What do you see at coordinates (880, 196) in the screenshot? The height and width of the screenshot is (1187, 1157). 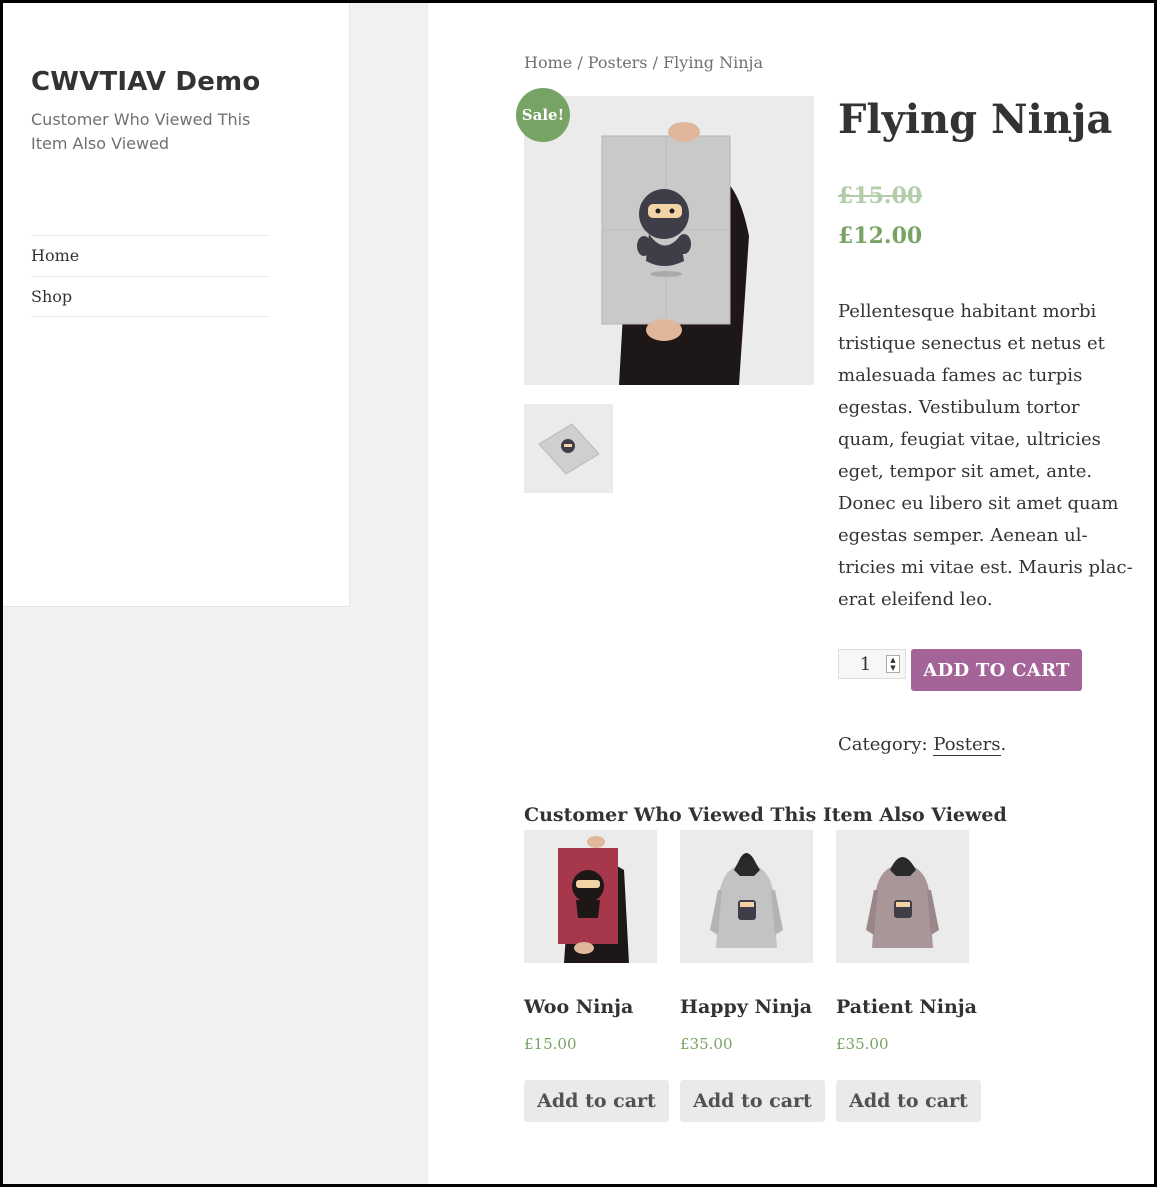 I see `regular-price: £15.00` at bounding box center [880, 196].